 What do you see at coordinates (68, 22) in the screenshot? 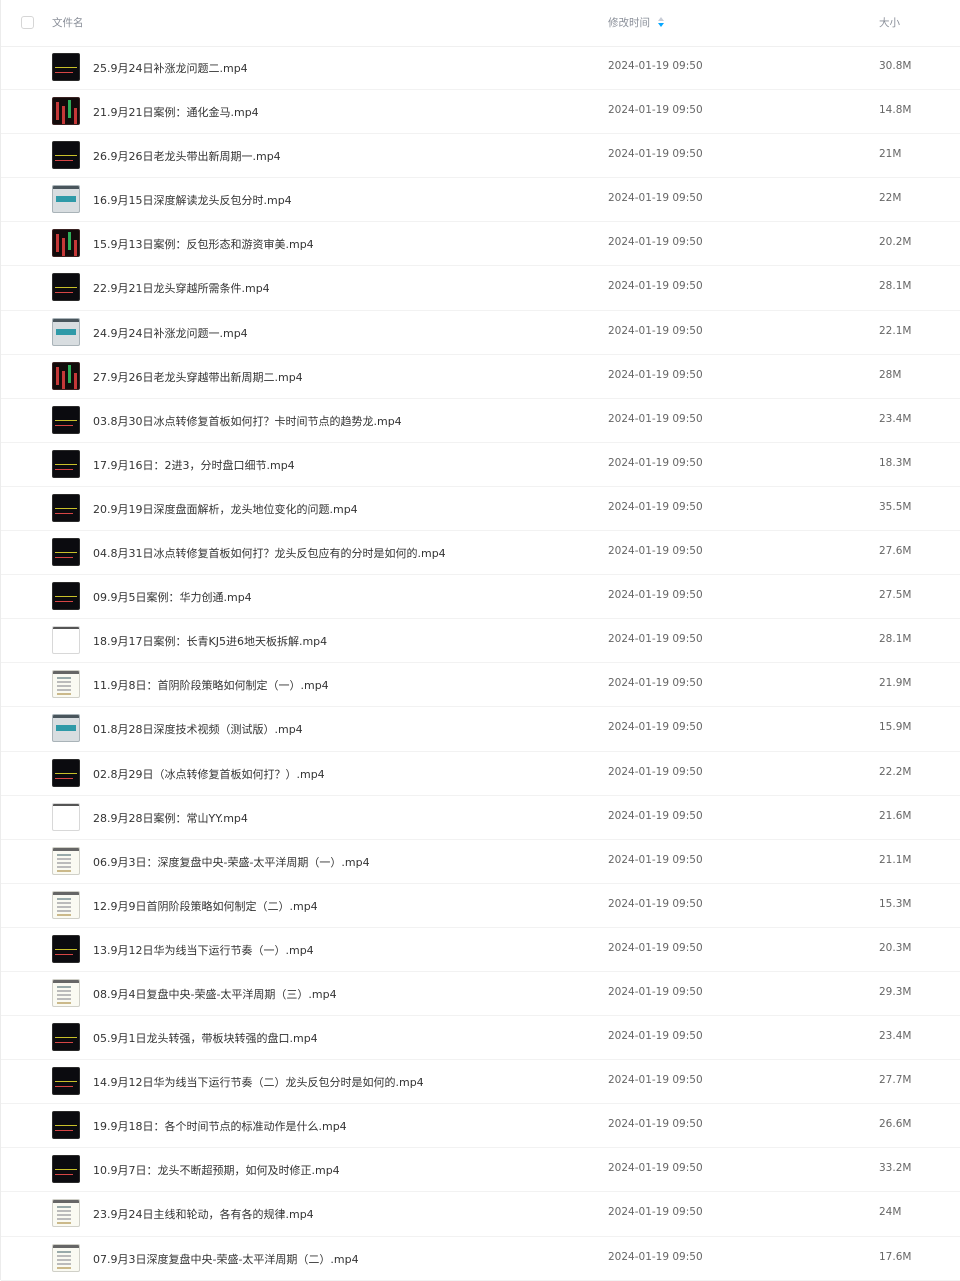
I see `column-header-name: 文件名` at bounding box center [68, 22].